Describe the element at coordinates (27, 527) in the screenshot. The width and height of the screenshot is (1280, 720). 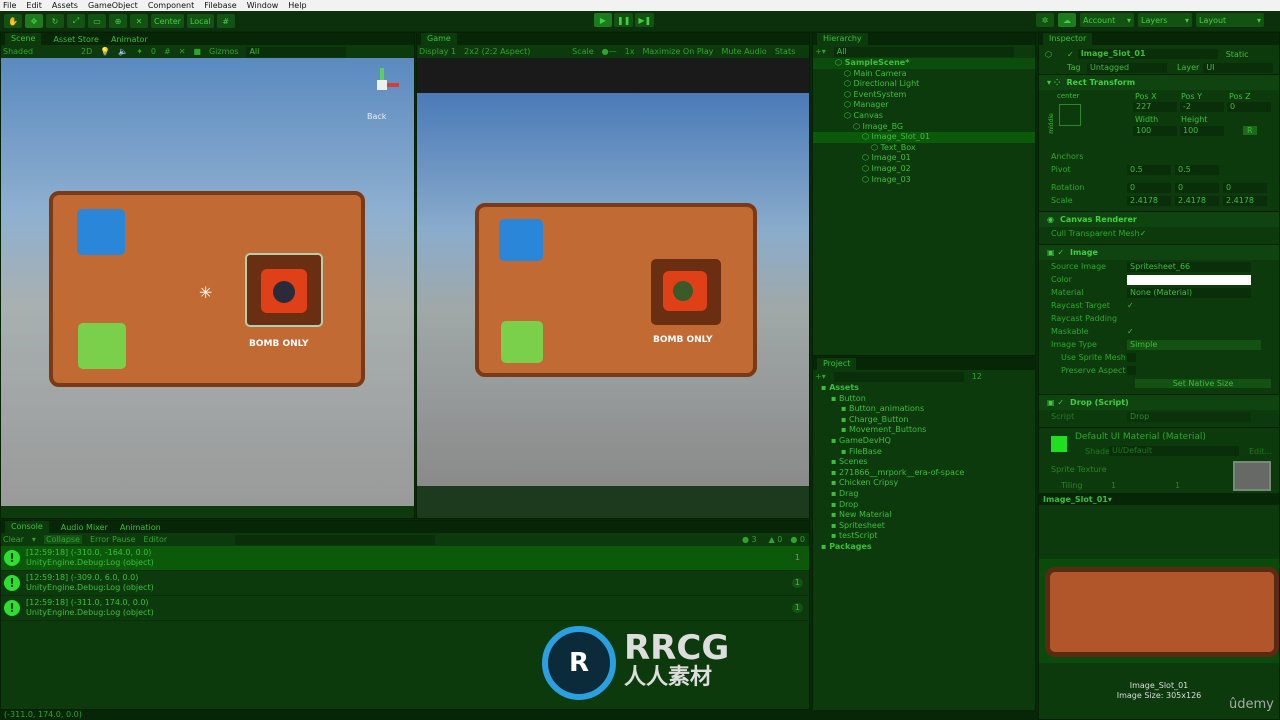
I see `tab-console: Console` at that location.